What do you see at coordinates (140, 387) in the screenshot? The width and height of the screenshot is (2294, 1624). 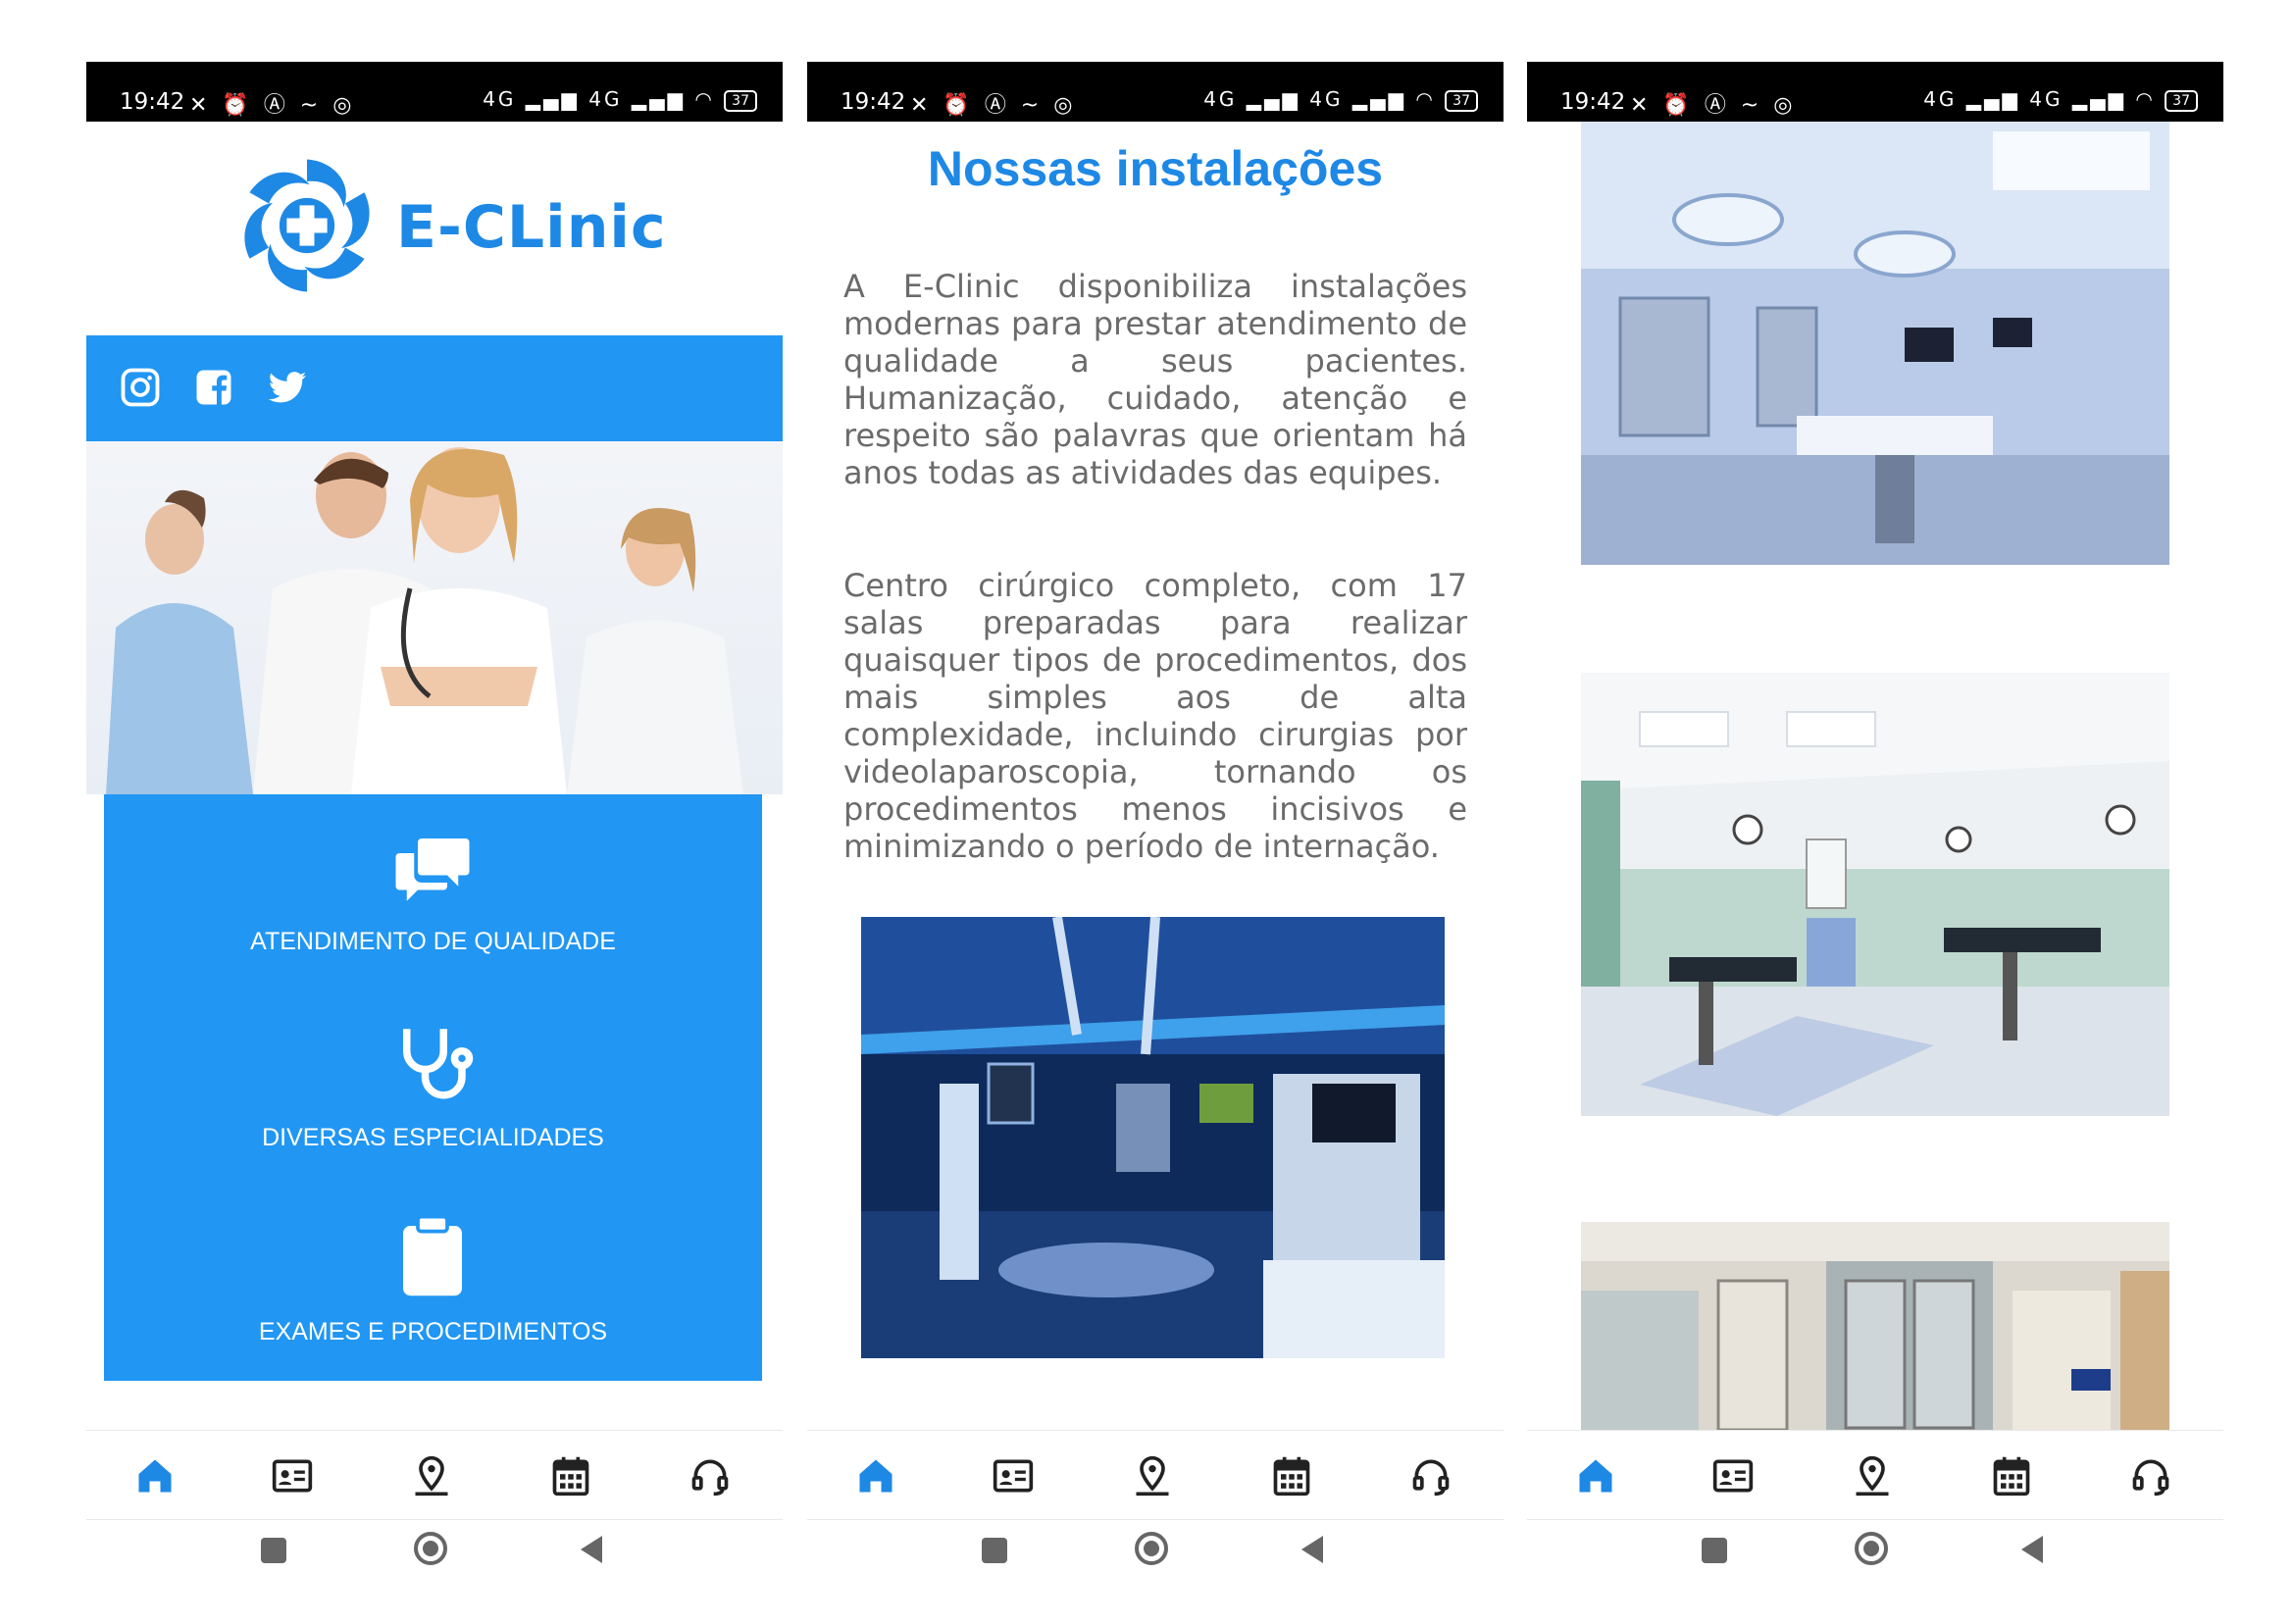 I see `instagram-icon` at bounding box center [140, 387].